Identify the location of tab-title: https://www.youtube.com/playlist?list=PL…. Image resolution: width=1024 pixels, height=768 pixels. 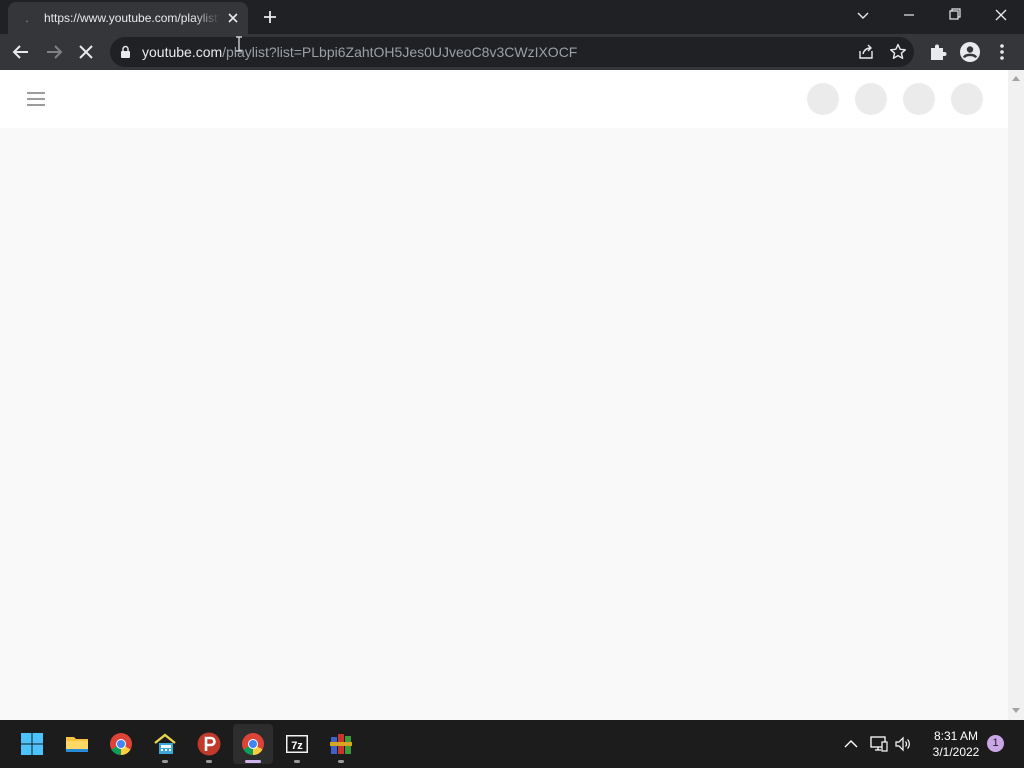
(132, 18).